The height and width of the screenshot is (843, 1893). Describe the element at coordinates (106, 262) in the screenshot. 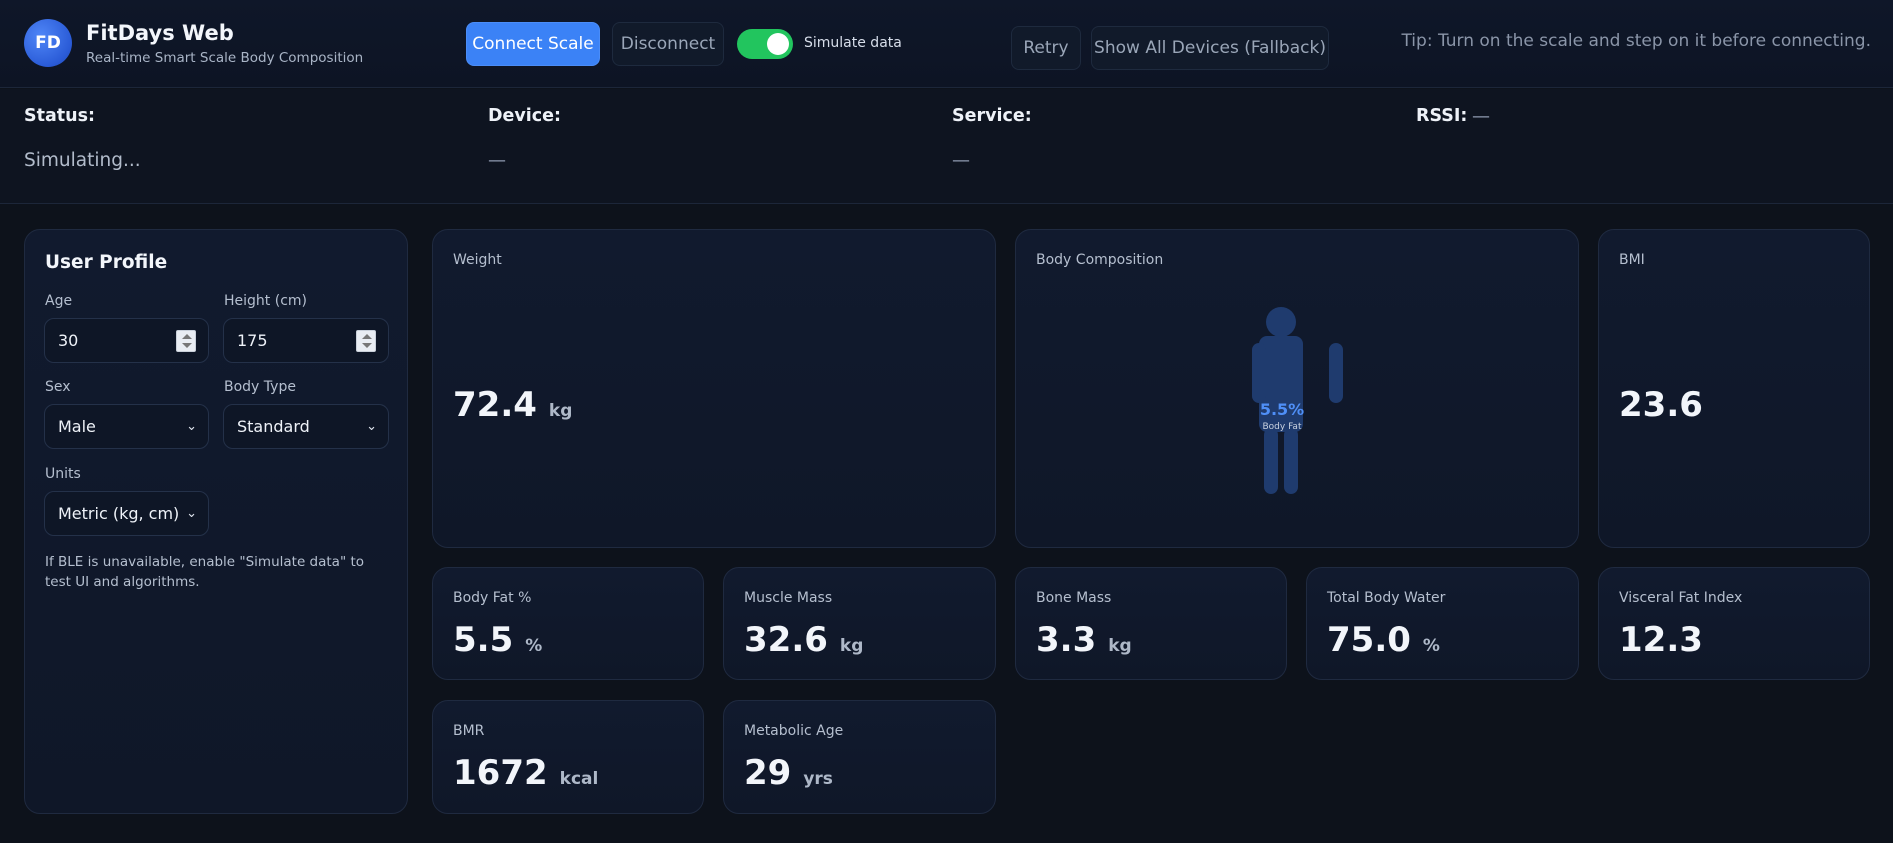

I see `profile-title: User Profile` at that location.